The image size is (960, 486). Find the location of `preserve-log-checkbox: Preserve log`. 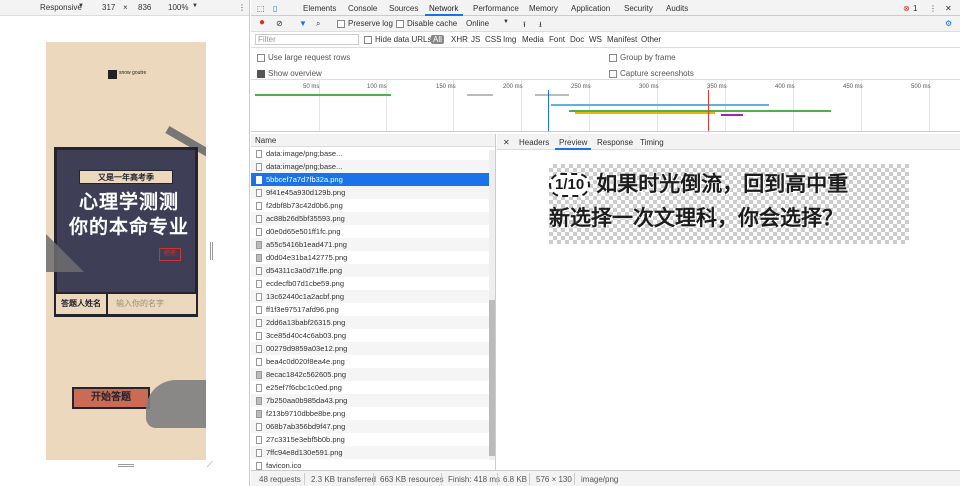

preserve-log-checkbox: Preserve log is located at coordinates (365, 23).